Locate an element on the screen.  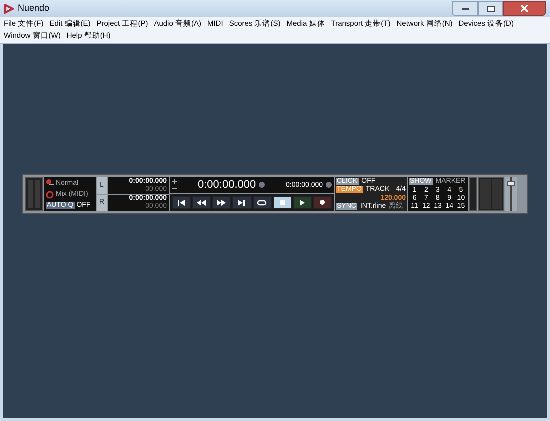
start-button is located at coordinates (182, 202).